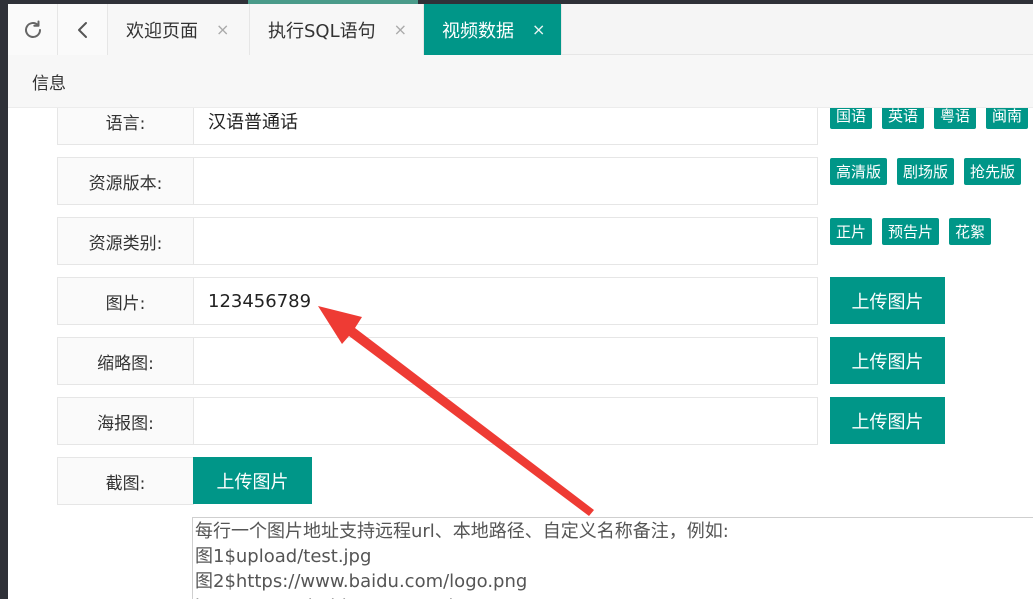 The height and width of the screenshot is (599, 1033). I want to click on category-tags: 正片 预告片 花絮, so click(911, 231).